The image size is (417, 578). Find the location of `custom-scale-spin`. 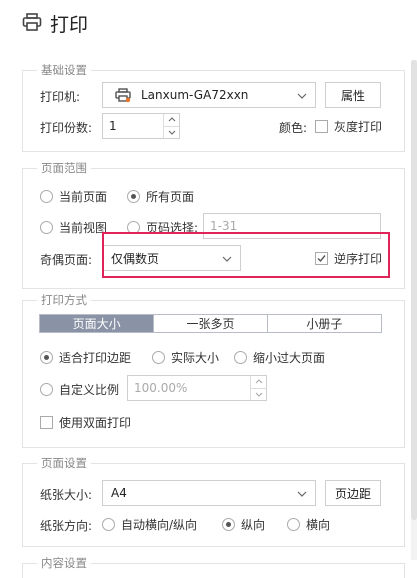

custom-scale-spin is located at coordinates (258, 388).